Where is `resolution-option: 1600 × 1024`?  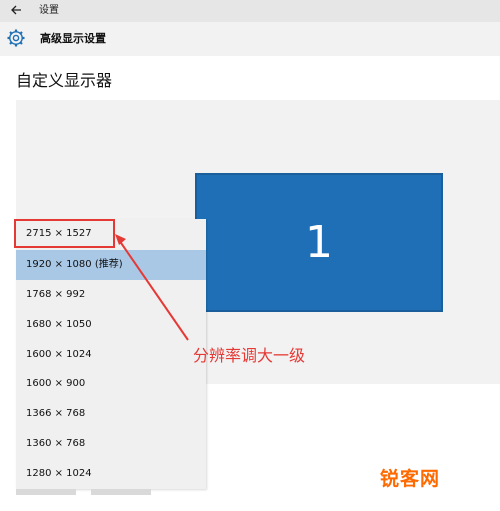 resolution-option: 1600 × 1024 is located at coordinates (111, 355).